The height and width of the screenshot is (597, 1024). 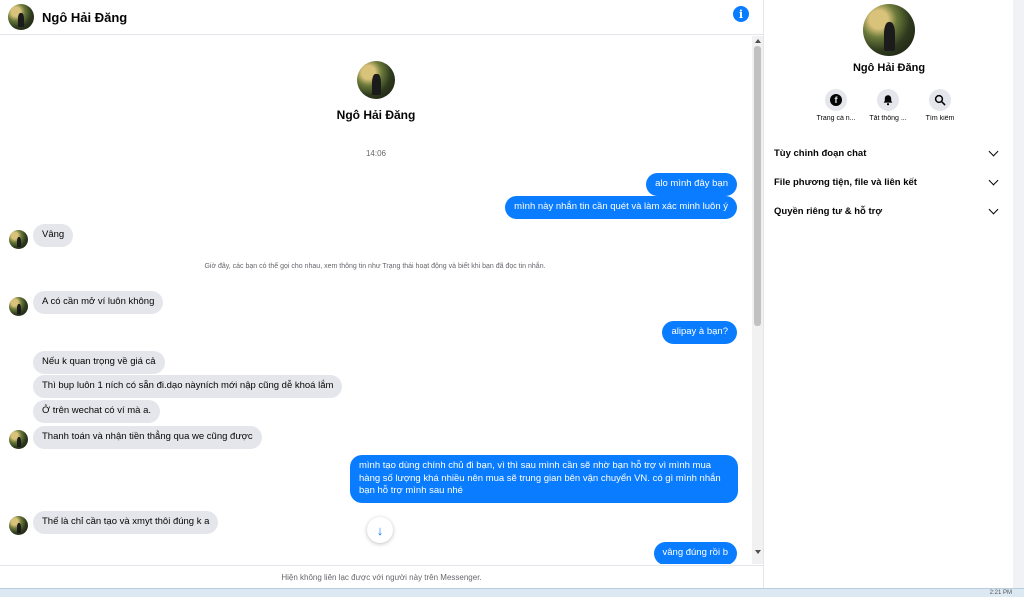 What do you see at coordinates (845, 182) in the screenshot?
I see `section-label: File phương tiện, file và liên kết` at bounding box center [845, 182].